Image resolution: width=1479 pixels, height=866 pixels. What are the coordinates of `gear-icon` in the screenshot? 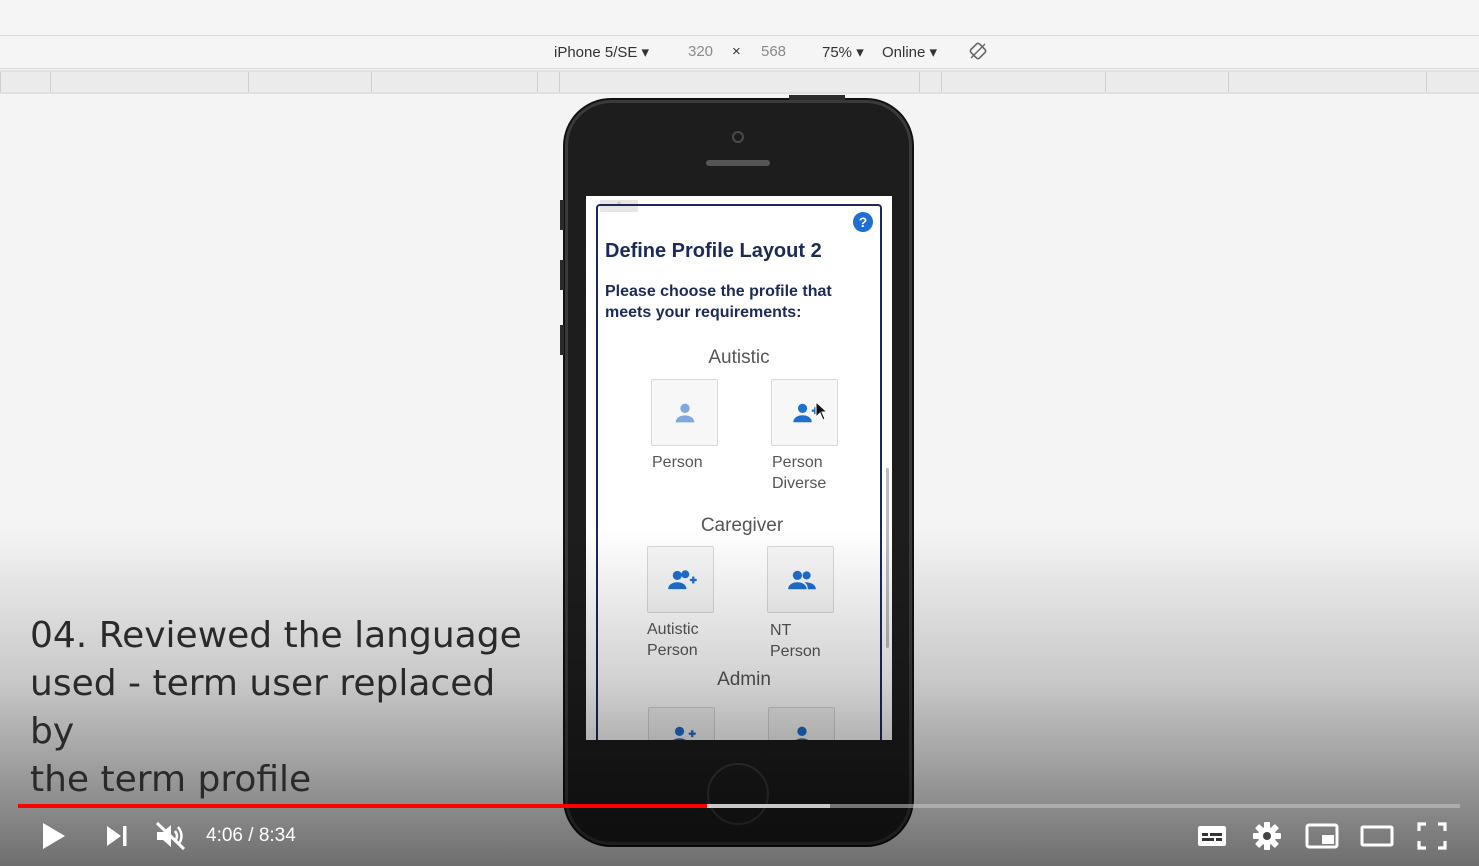 It's located at (1267, 836).